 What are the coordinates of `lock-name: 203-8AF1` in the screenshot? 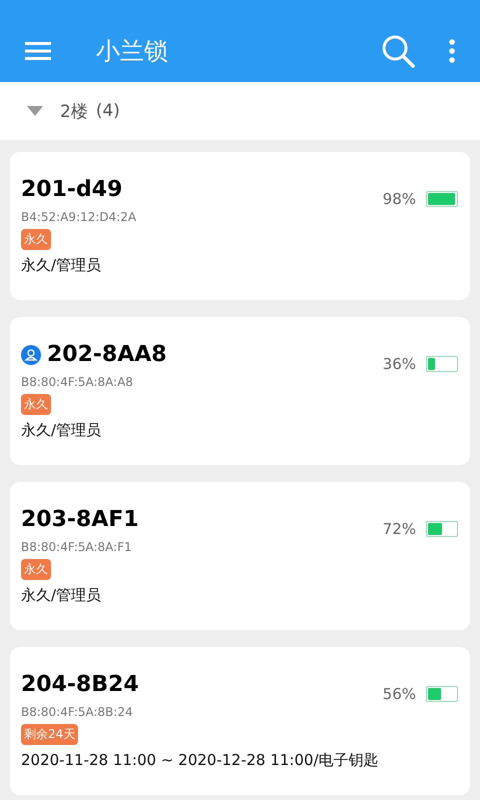 It's located at (80, 520).